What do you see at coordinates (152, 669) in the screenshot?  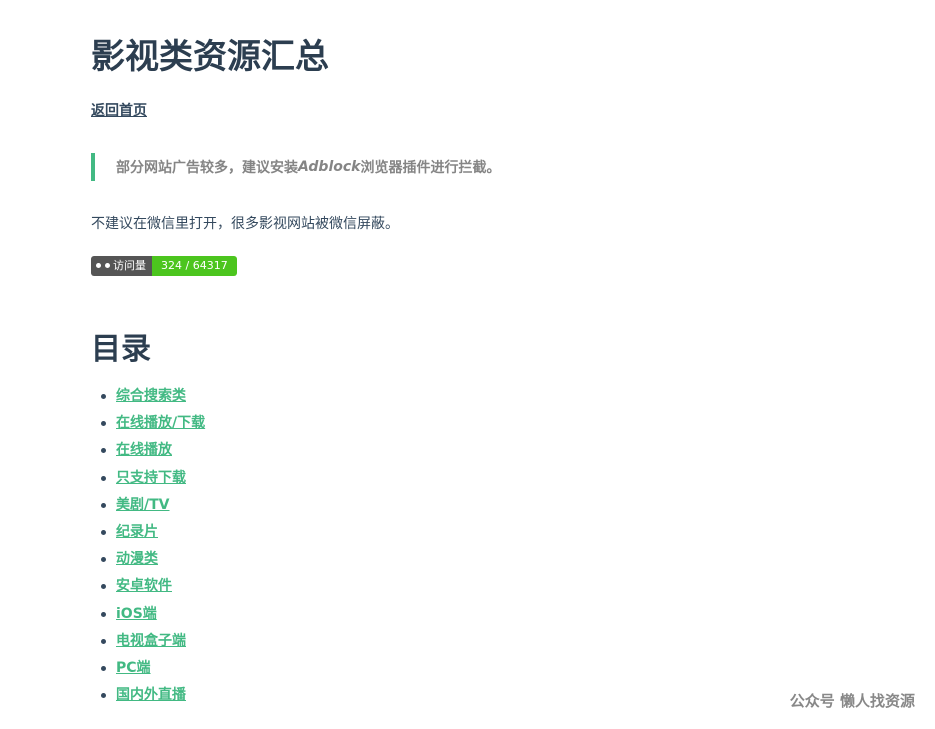 I see `toc-item: PC端` at bounding box center [152, 669].